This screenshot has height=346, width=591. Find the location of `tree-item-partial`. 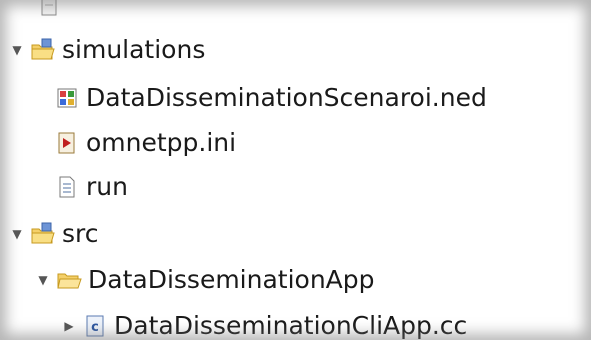

tree-item-partial is located at coordinates (52, 13).